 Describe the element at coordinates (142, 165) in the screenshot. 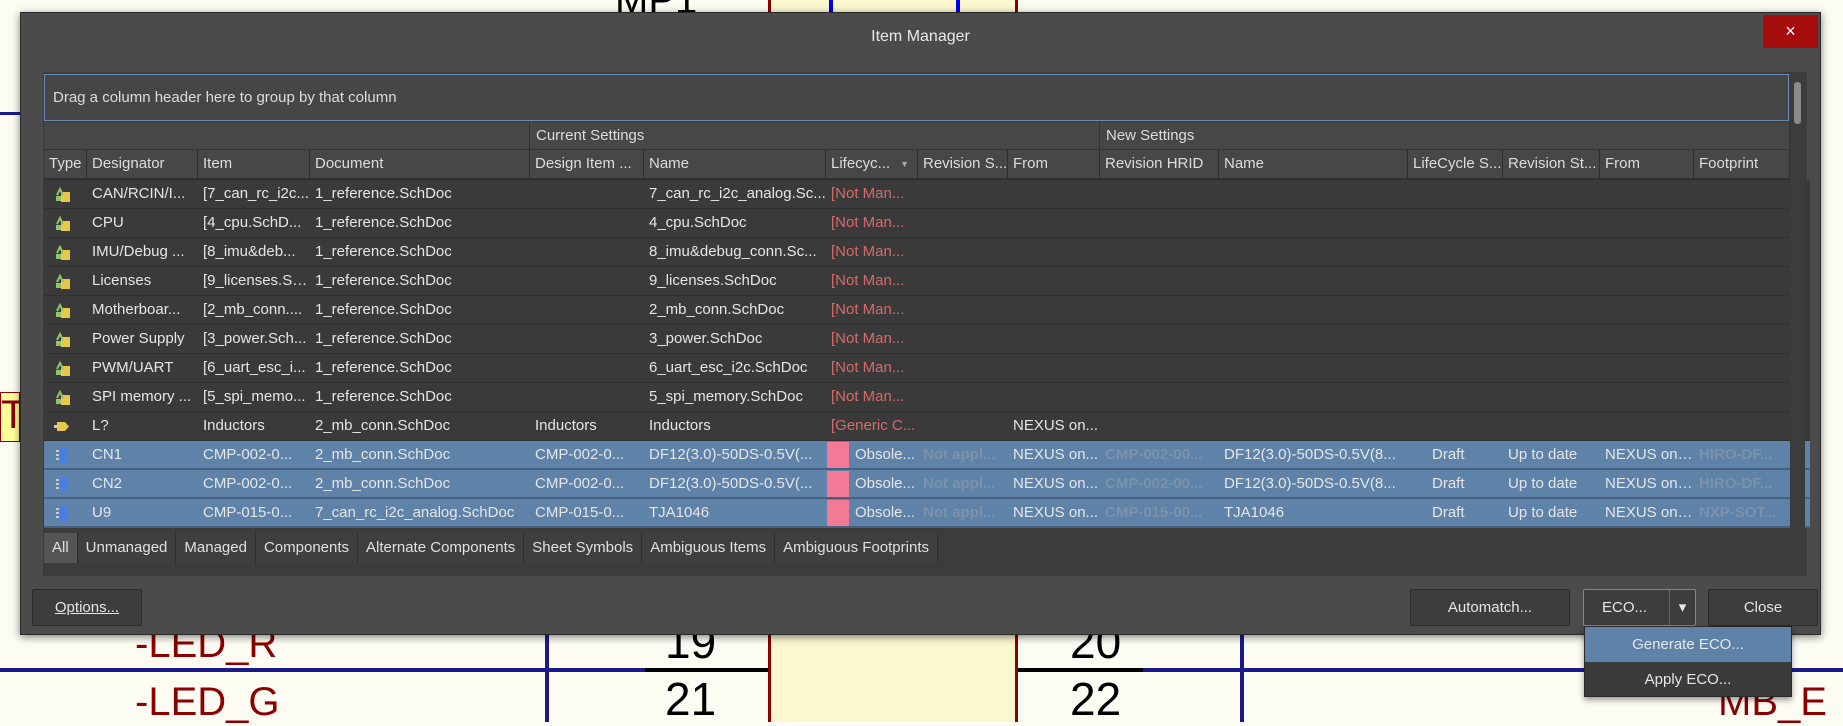

I see `column-header: Designator` at that location.